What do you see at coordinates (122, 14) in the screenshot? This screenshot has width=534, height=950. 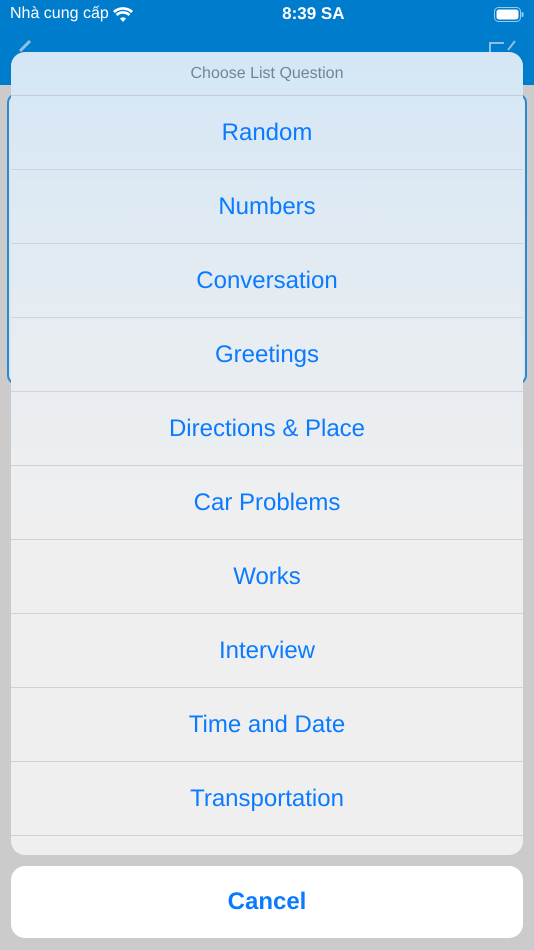 I see `wifi-icon` at bounding box center [122, 14].